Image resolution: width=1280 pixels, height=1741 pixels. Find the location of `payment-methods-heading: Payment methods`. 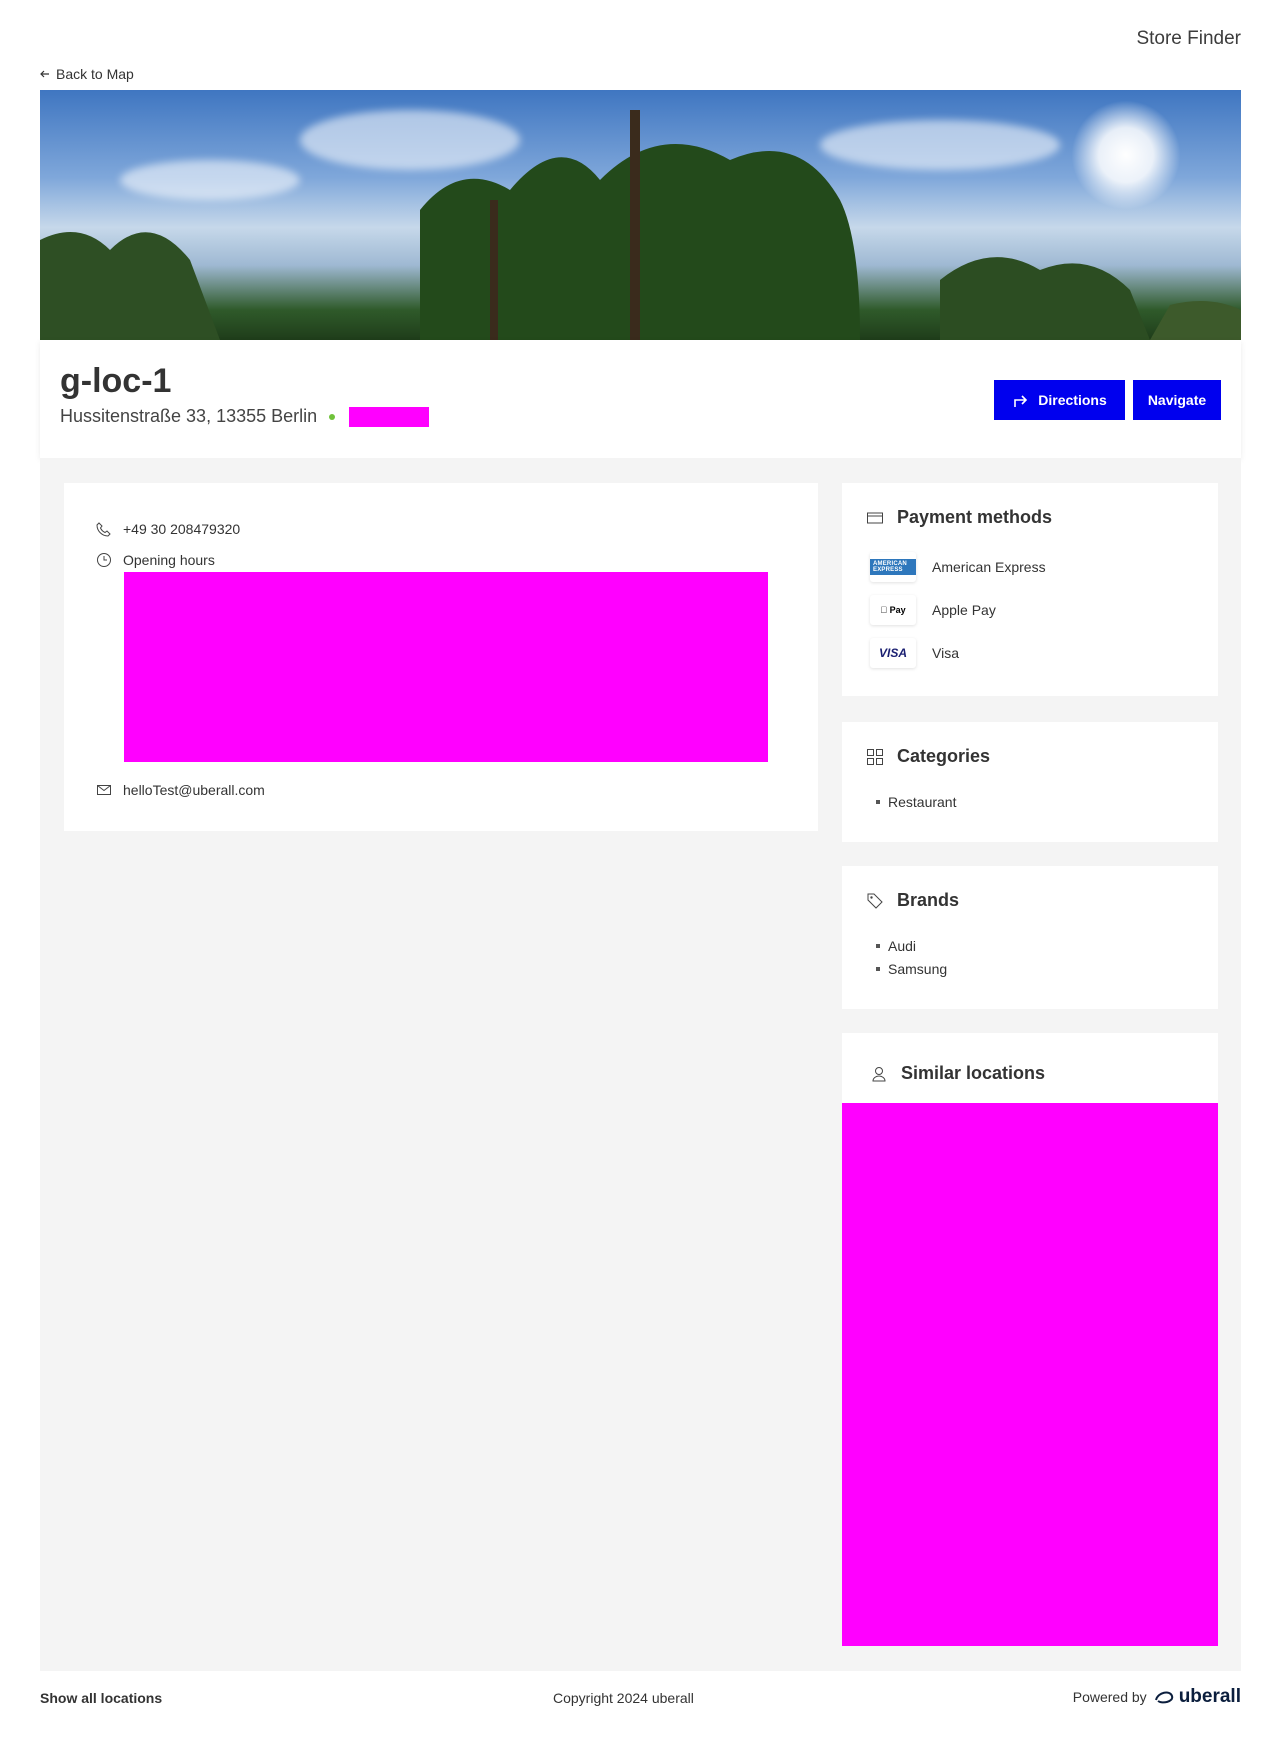

payment-methods-heading: Payment methods is located at coordinates (975, 517).